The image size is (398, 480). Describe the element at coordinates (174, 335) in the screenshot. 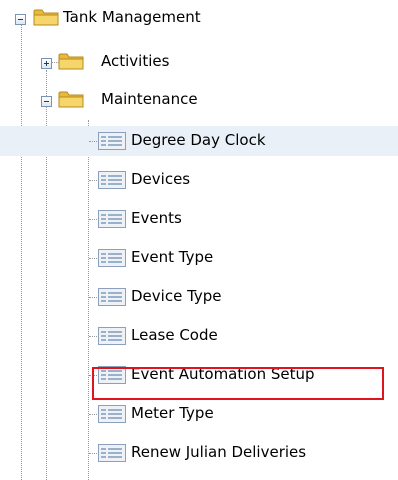

I see `tree-item-label: Lease Code` at that location.